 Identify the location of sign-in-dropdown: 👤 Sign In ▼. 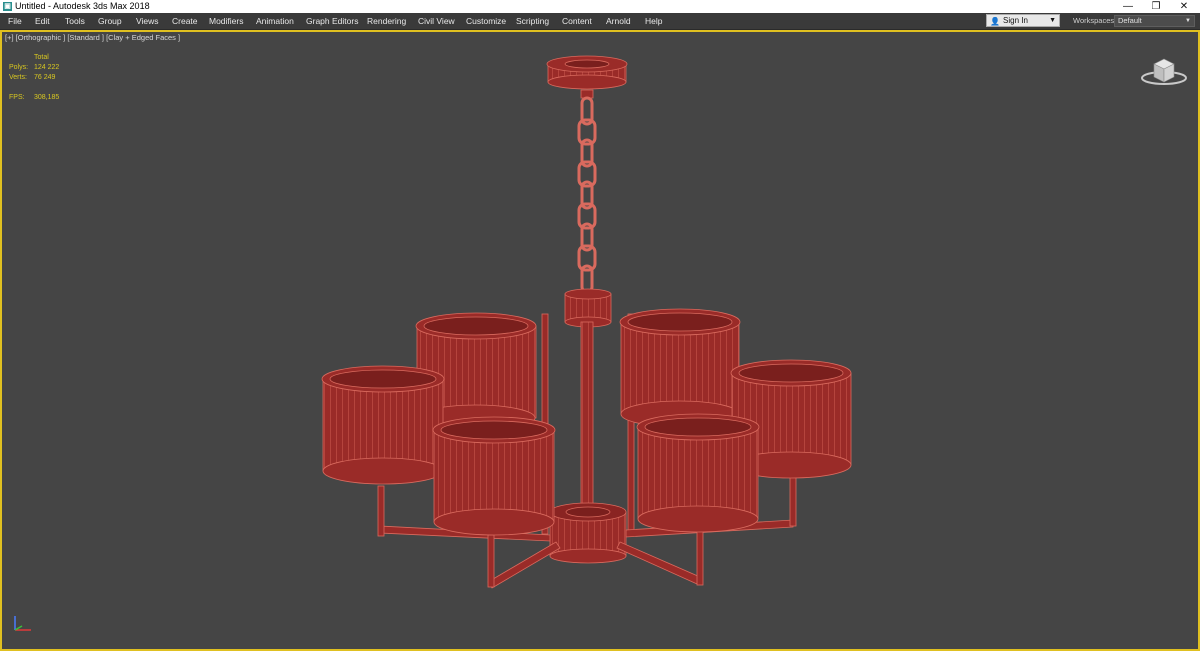
(1023, 20).